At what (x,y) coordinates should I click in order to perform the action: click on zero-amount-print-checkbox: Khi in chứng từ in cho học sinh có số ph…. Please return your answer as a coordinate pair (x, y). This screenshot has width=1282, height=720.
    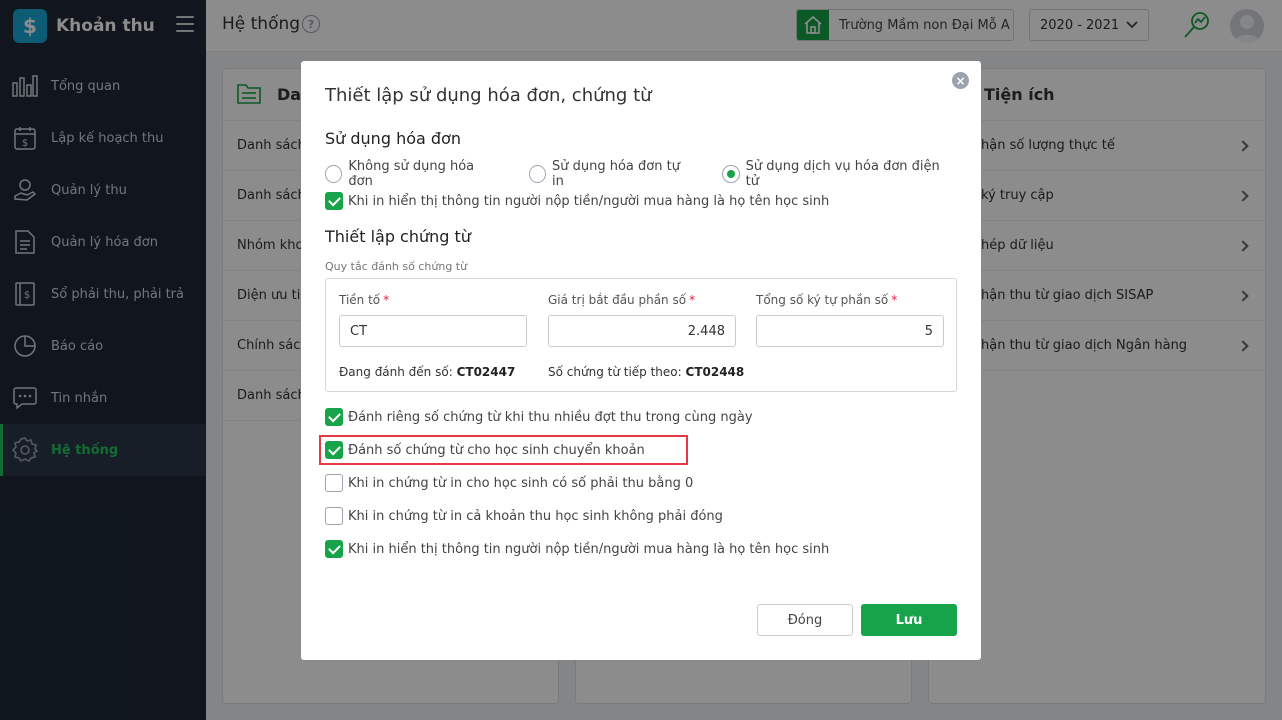
    Looking at the image, I should click on (509, 483).